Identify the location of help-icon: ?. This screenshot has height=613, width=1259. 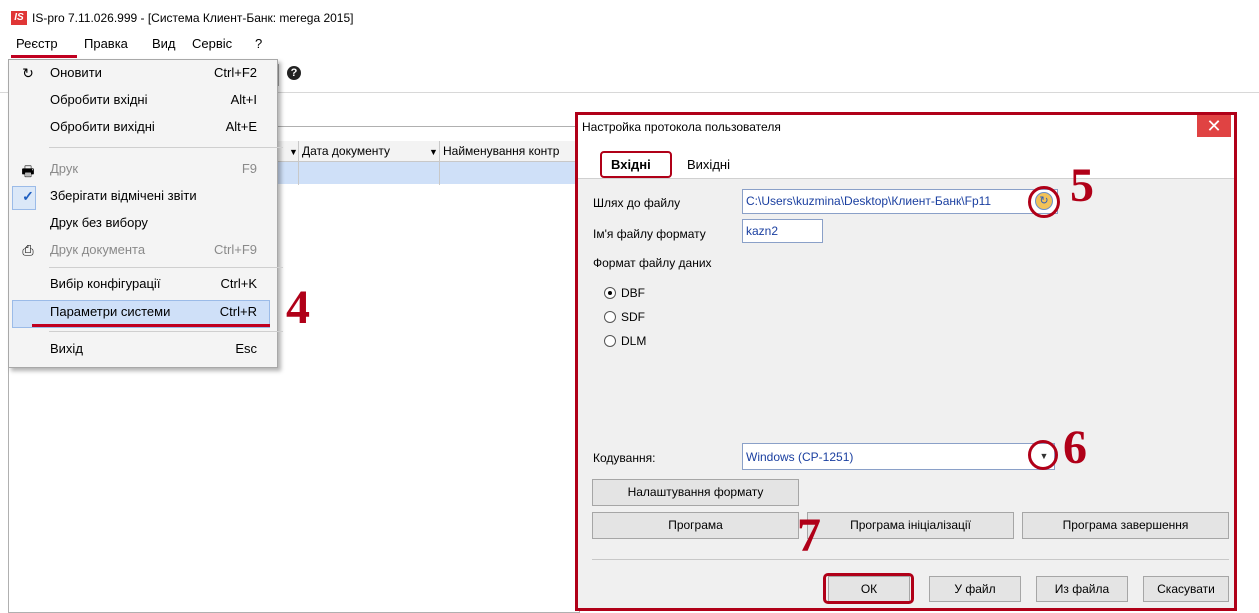
(294, 73).